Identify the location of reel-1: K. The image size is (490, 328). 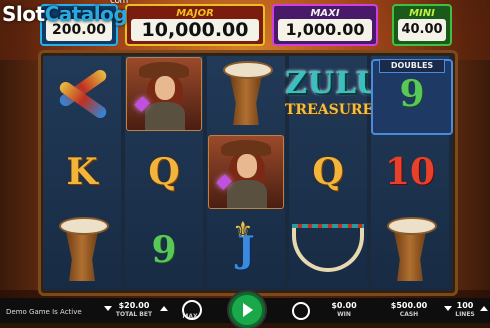
(82, 172).